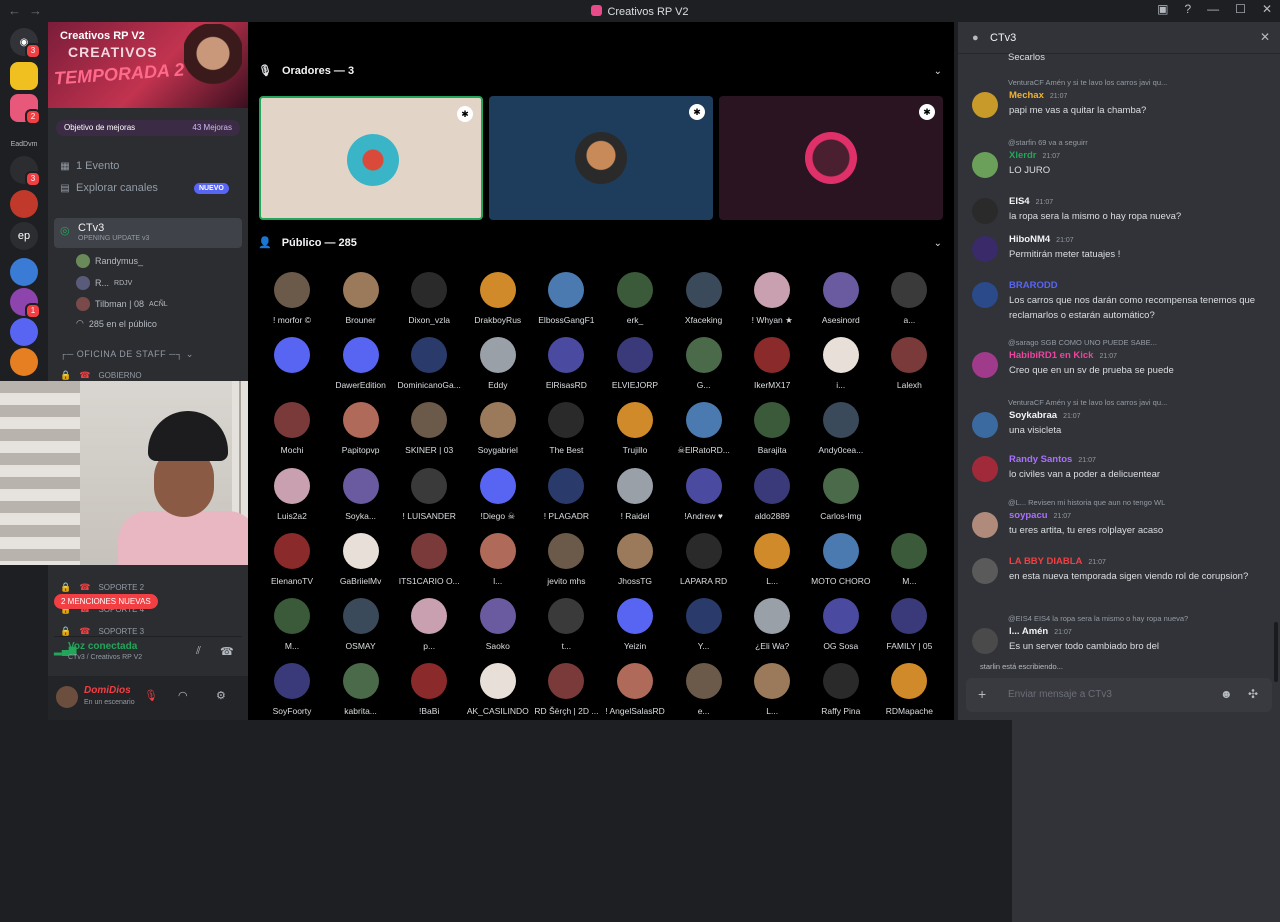 This screenshot has height=922, width=1280. I want to click on message-author: Randy Santos 21:07, so click(1052, 459).